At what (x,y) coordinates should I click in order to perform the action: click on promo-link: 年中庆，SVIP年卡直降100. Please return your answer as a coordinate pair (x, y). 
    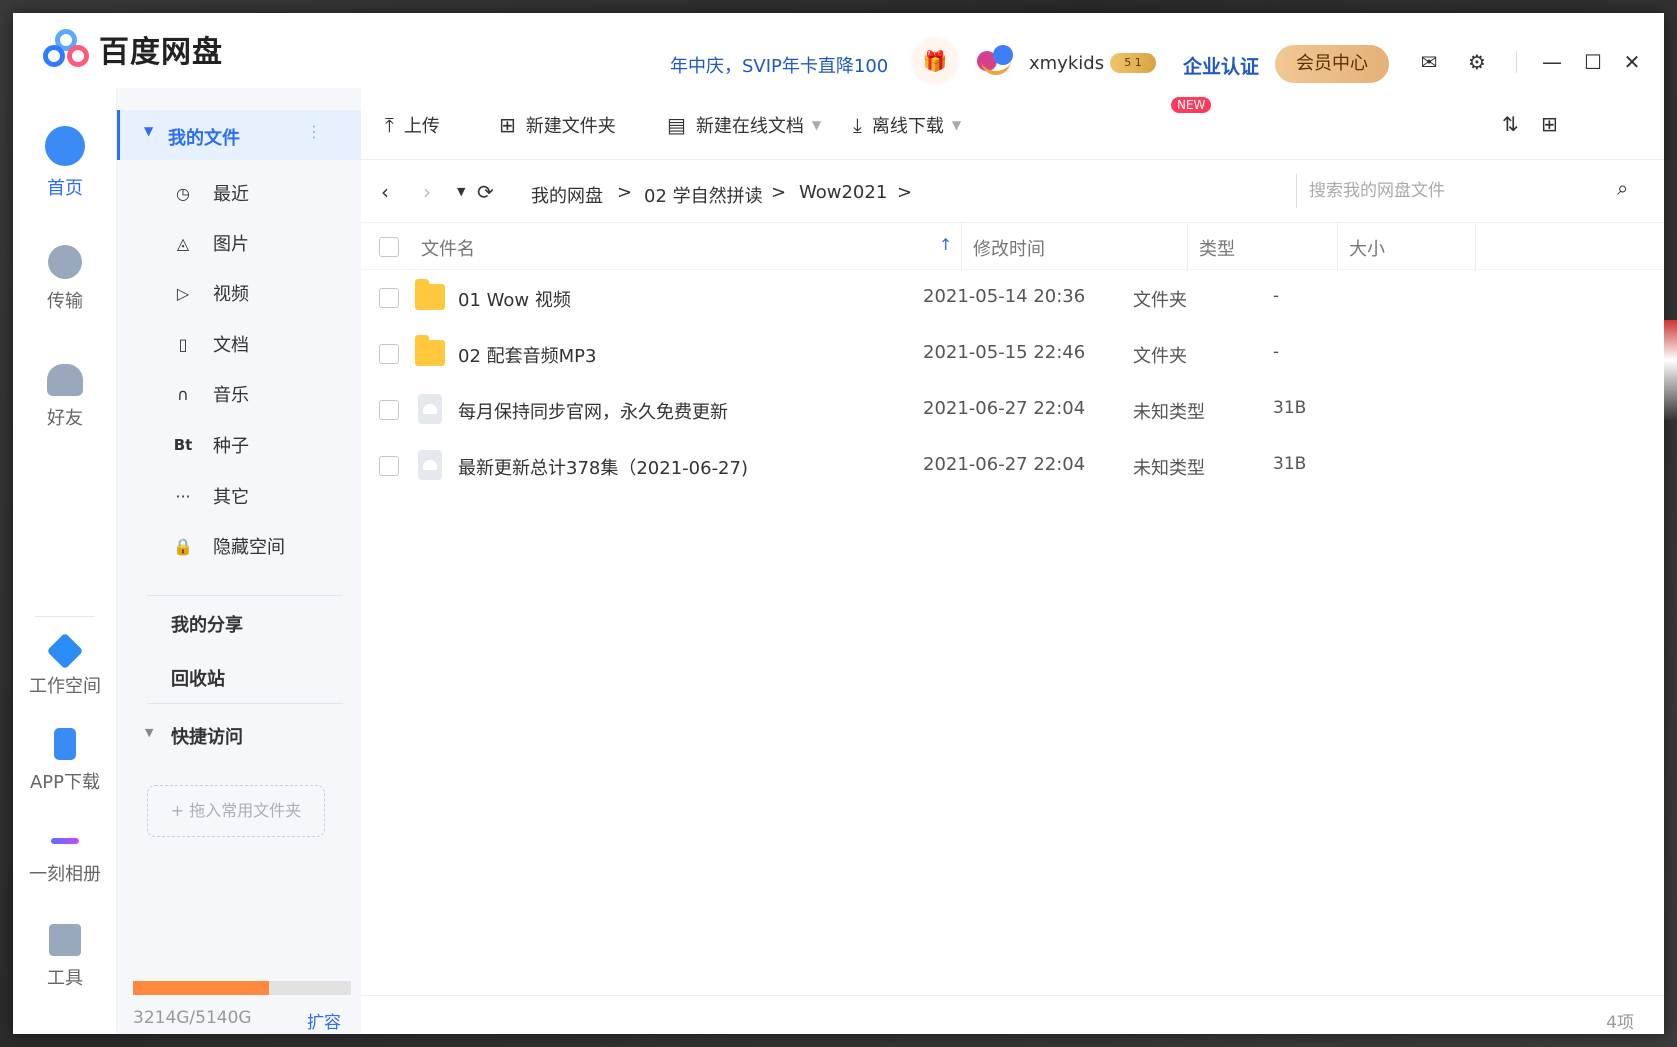
    Looking at the image, I should click on (779, 65).